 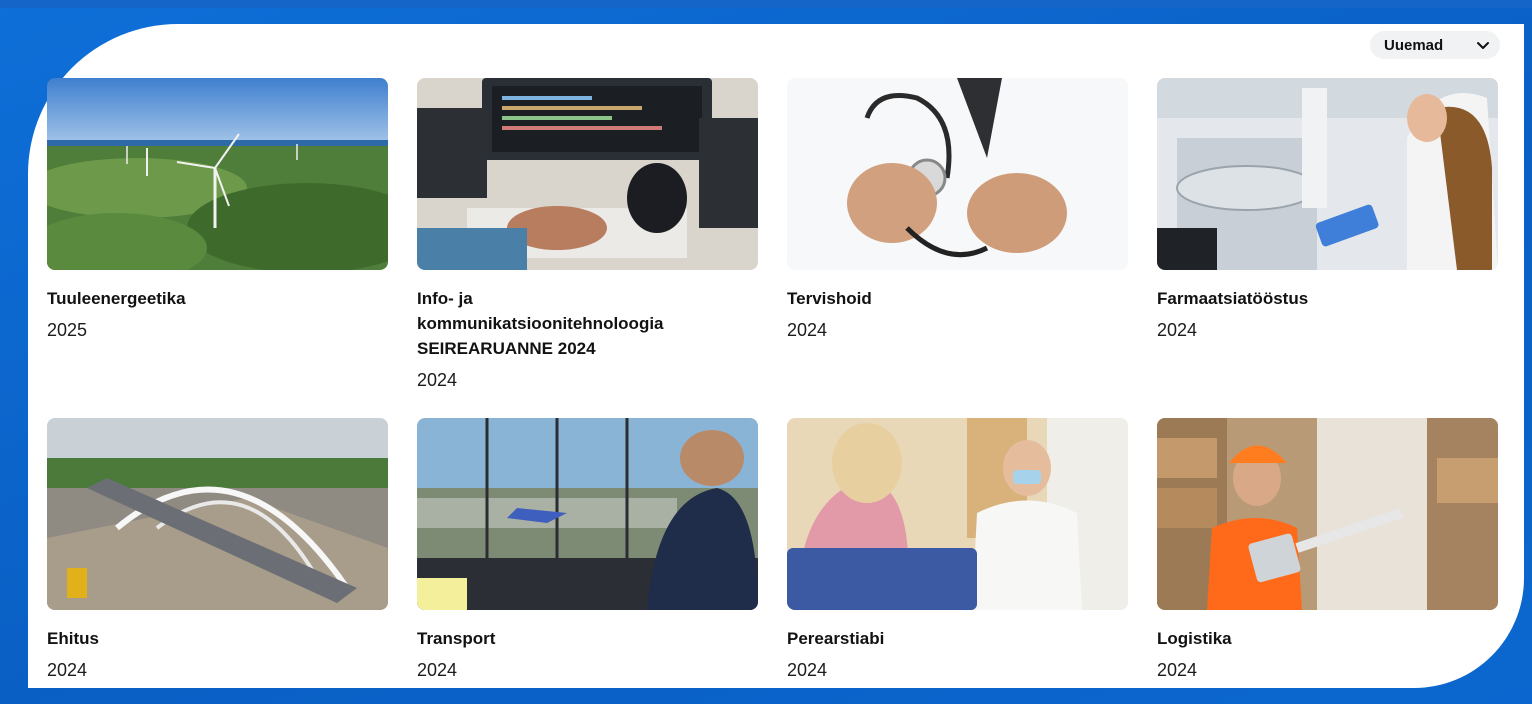 What do you see at coordinates (937, 638) in the screenshot?
I see `card-title: Perearstiabi` at bounding box center [937, 638].